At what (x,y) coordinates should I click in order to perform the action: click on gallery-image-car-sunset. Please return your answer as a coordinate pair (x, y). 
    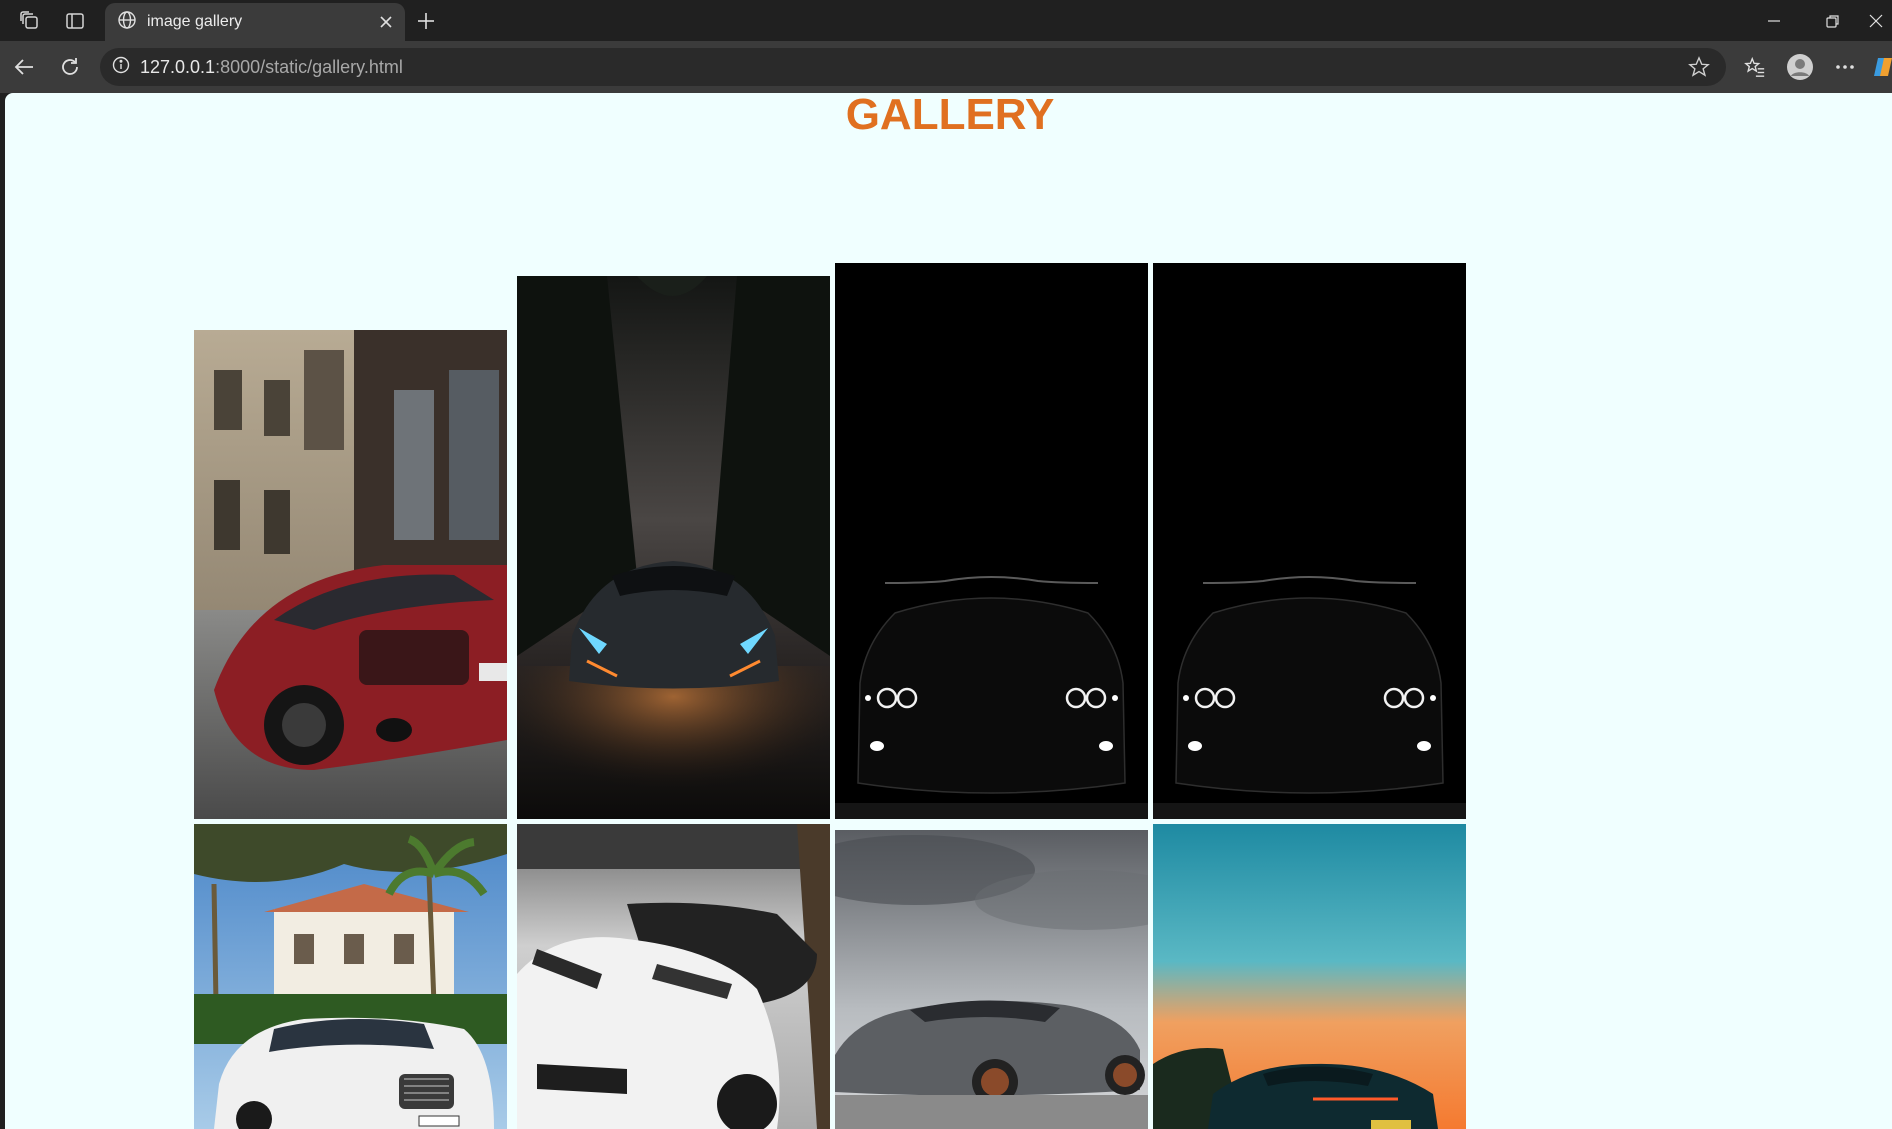
    Looking at the image, I should click on (1309, 976).